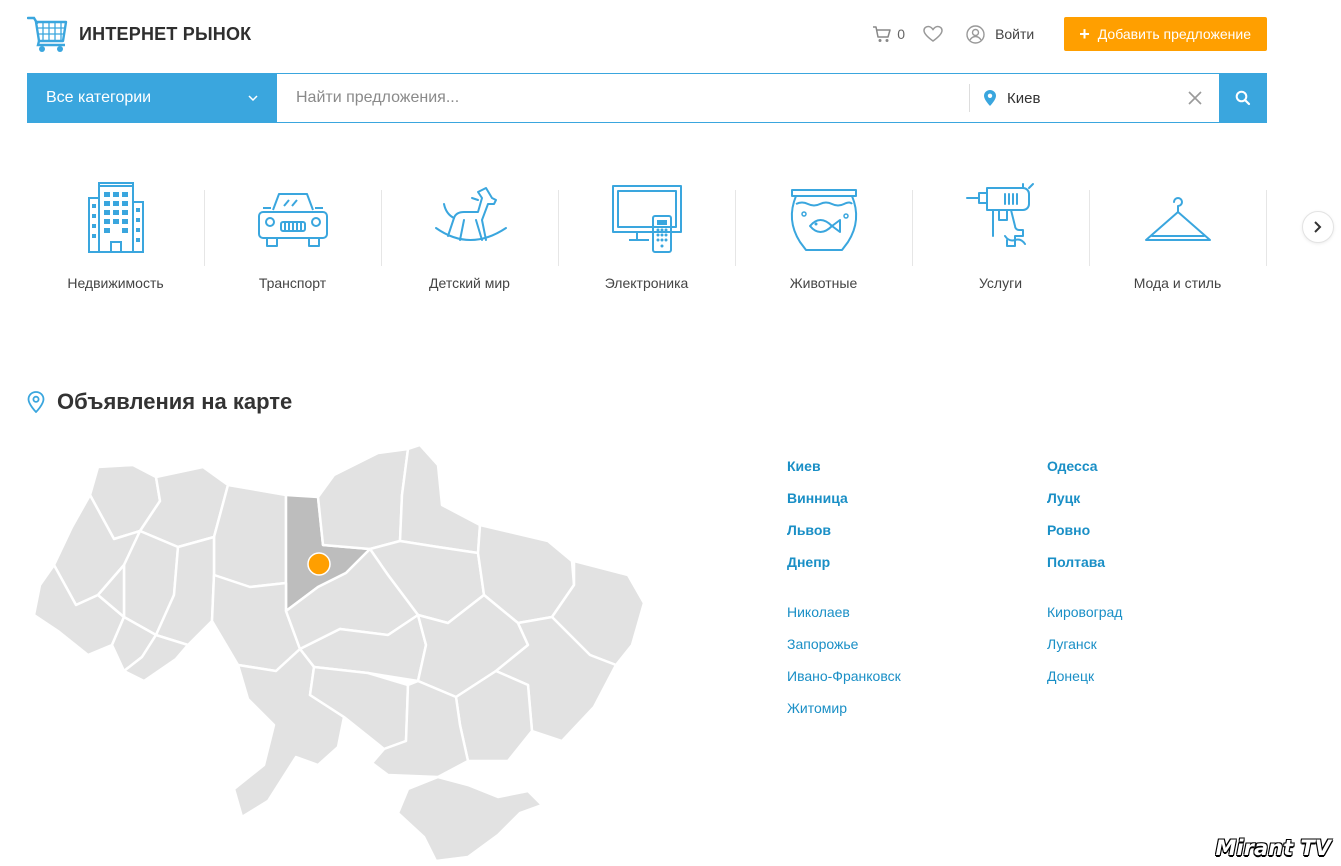  I want to click on search-button, so click(1243, 98).